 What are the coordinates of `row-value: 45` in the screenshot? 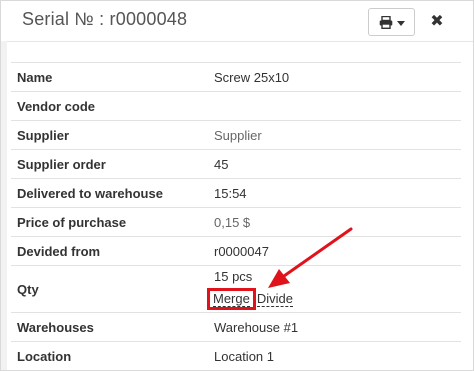 It's located at (334, 164).